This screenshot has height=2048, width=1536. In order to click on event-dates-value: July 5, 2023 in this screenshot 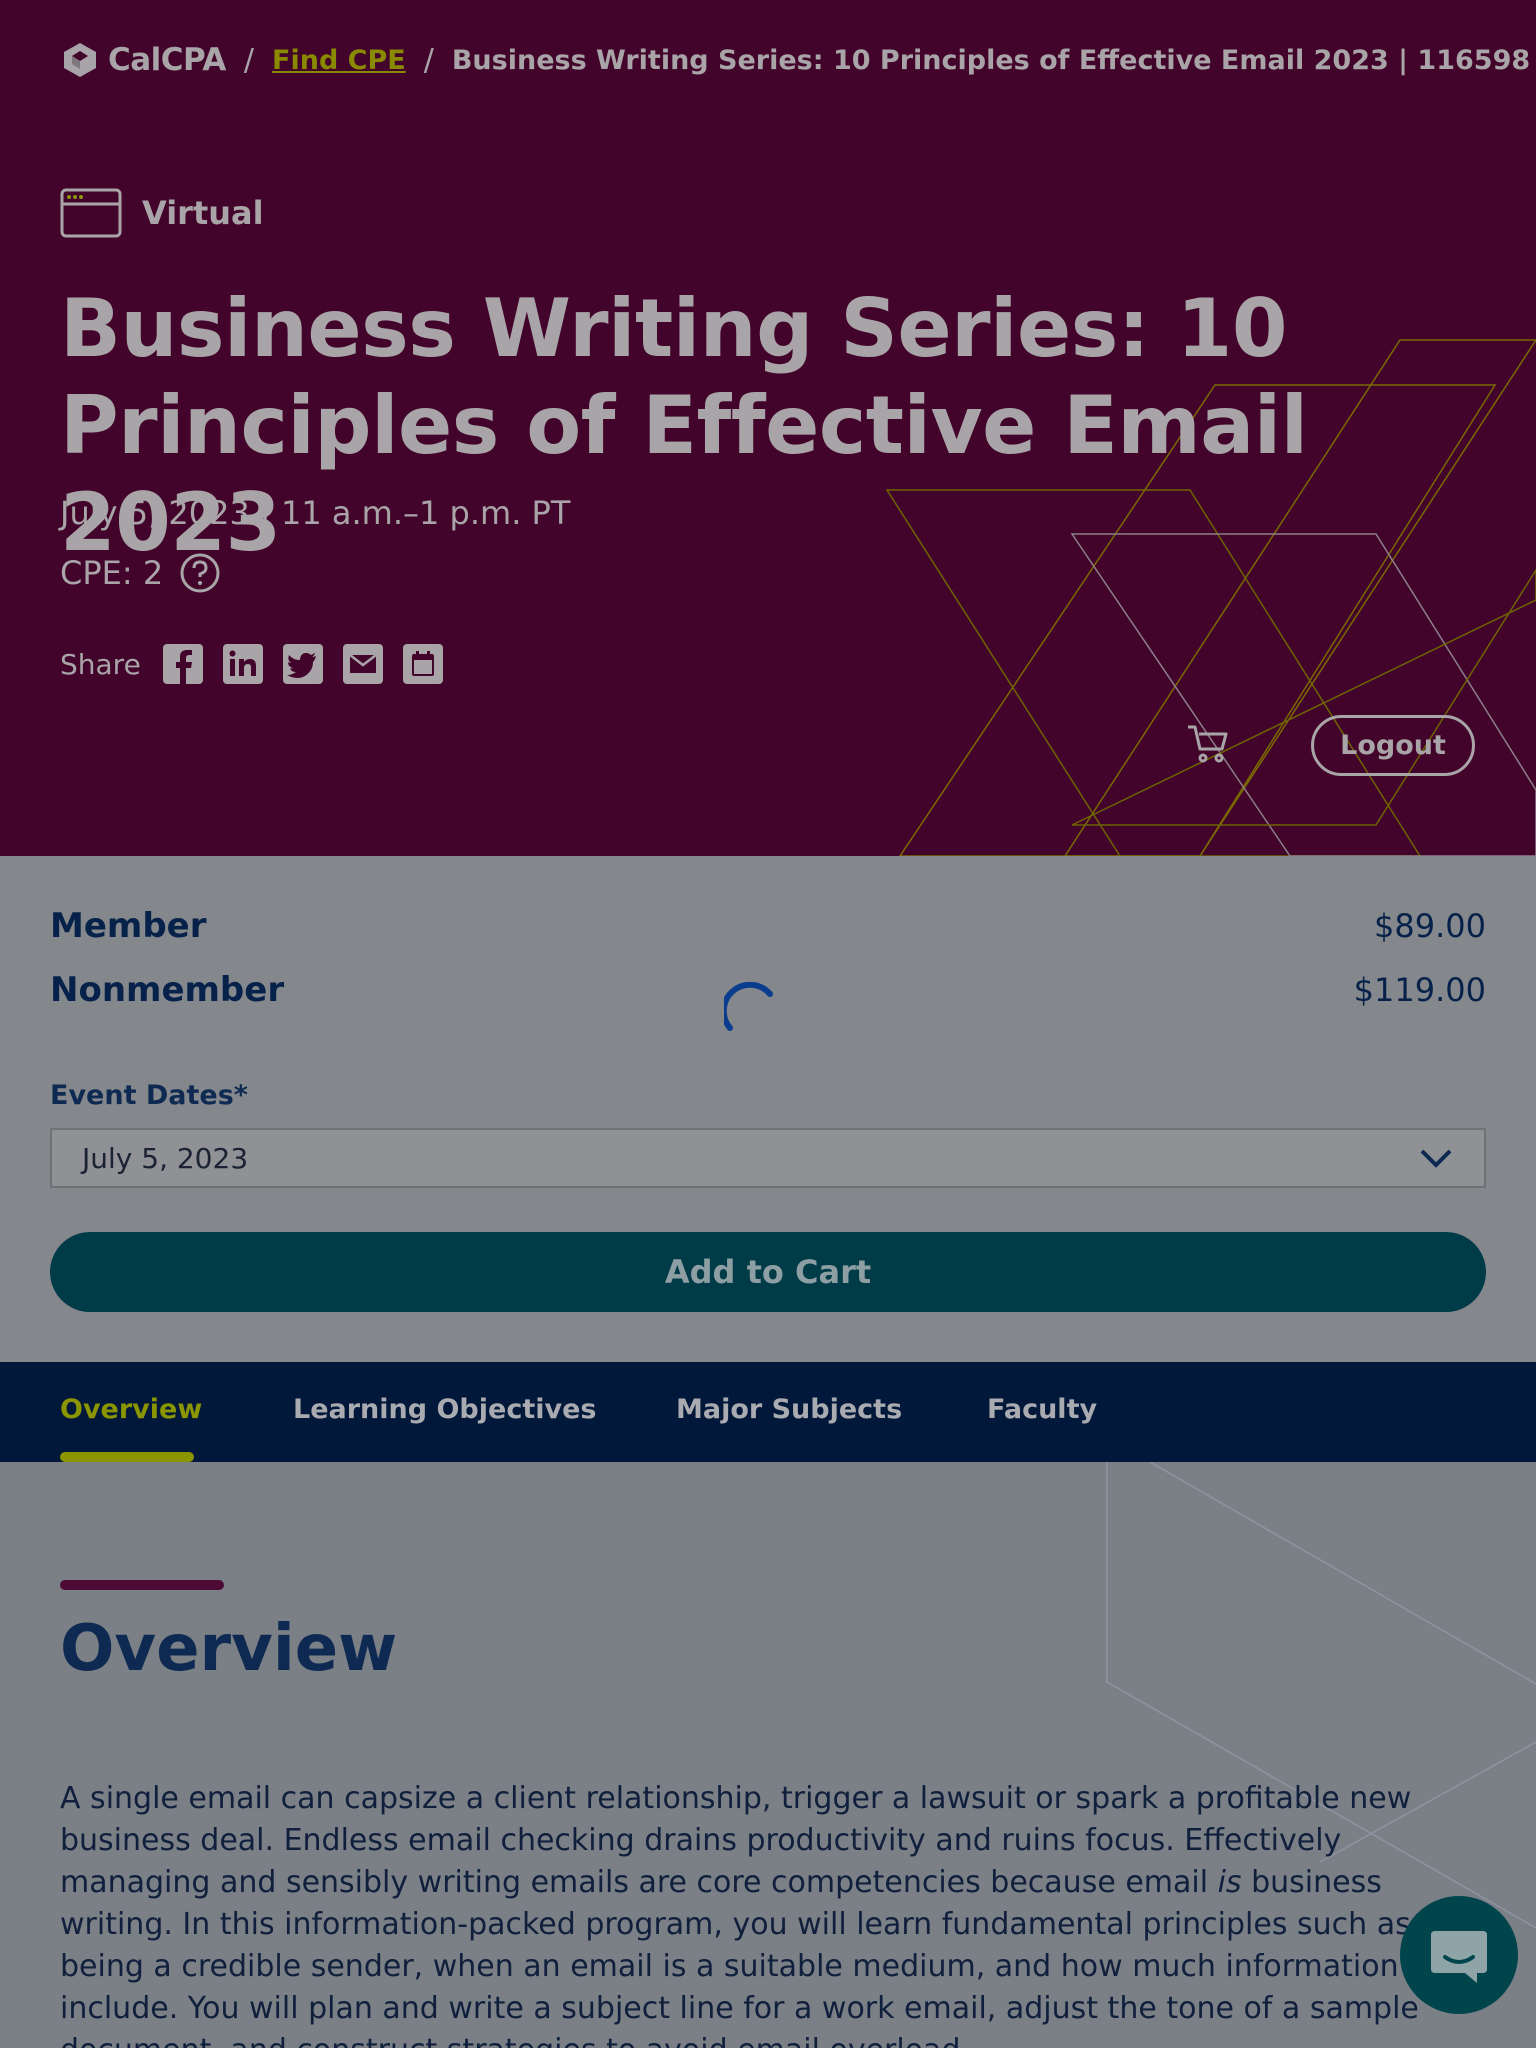, I will do `click(165, 1158)`.